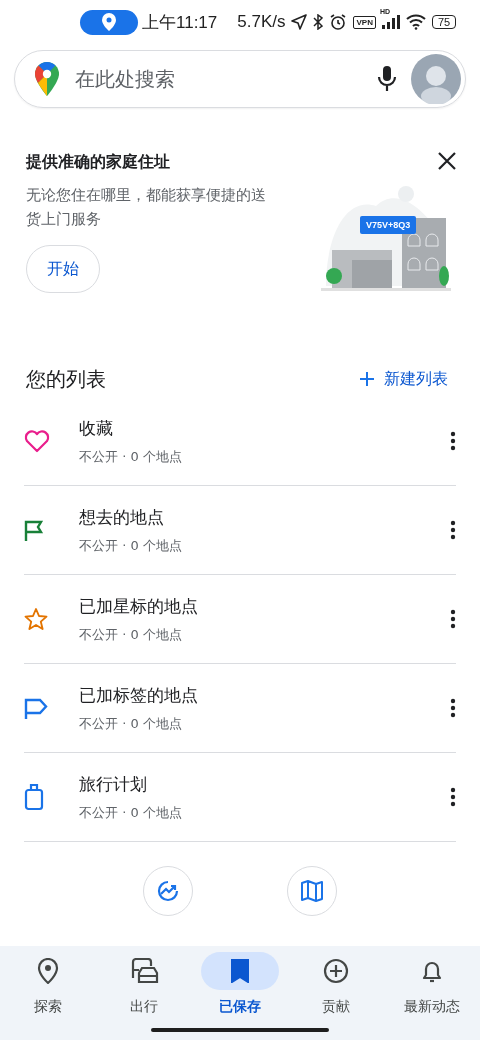 The image size is (480, 1040). What do you see at coordinates (387, 79) in the screenshot?
I see `microphone-icon` at bounding box center [387, 79].